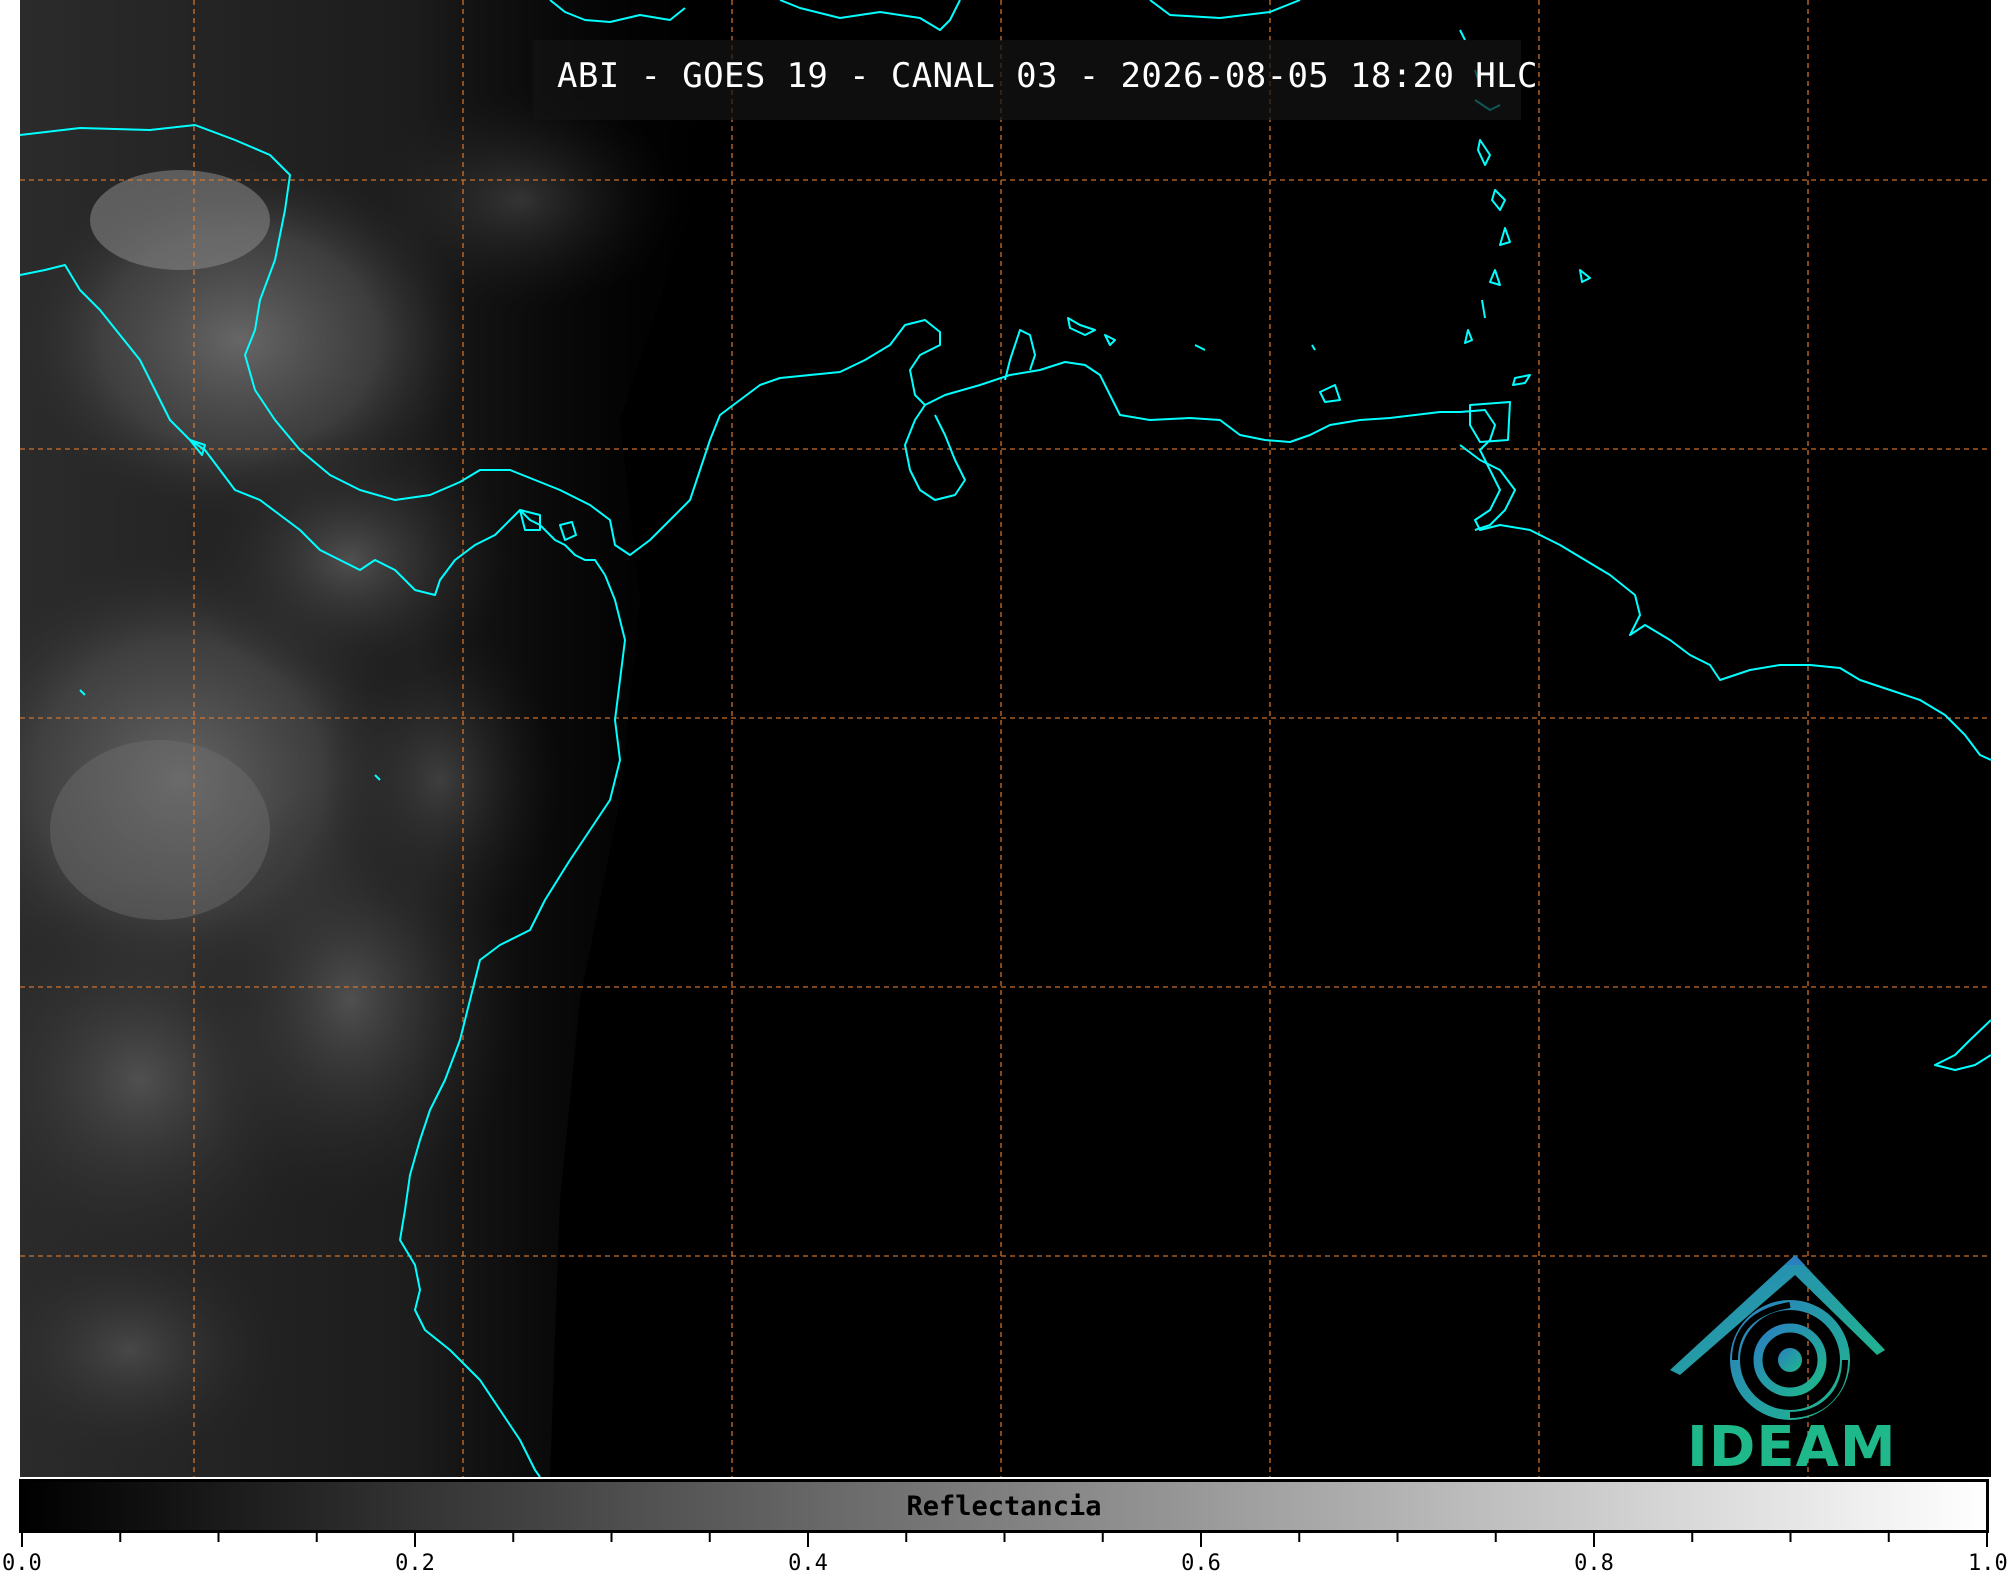  I want to click on tick-label: 0.8, so click(1594, 1563).